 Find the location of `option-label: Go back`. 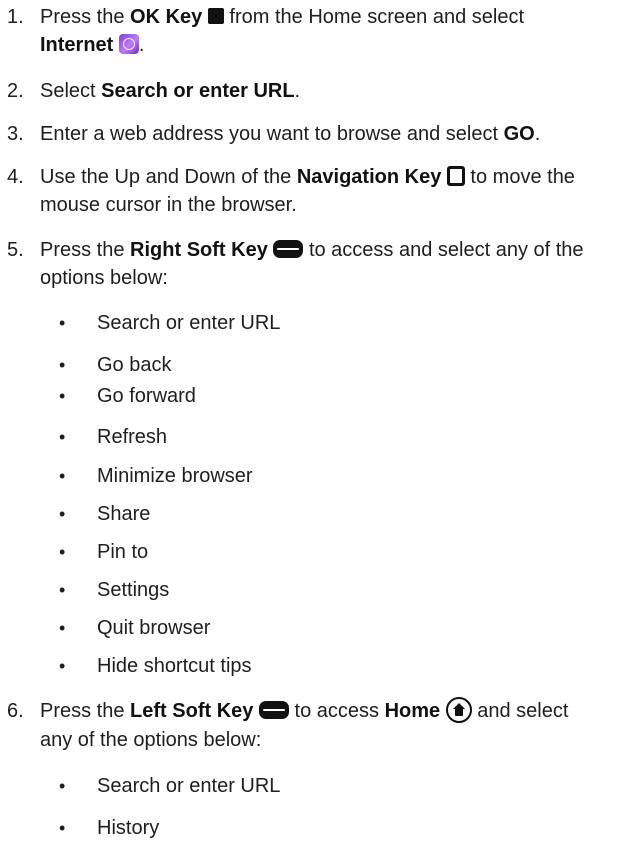

option-label: Go back is located at coordinates (134, 365).